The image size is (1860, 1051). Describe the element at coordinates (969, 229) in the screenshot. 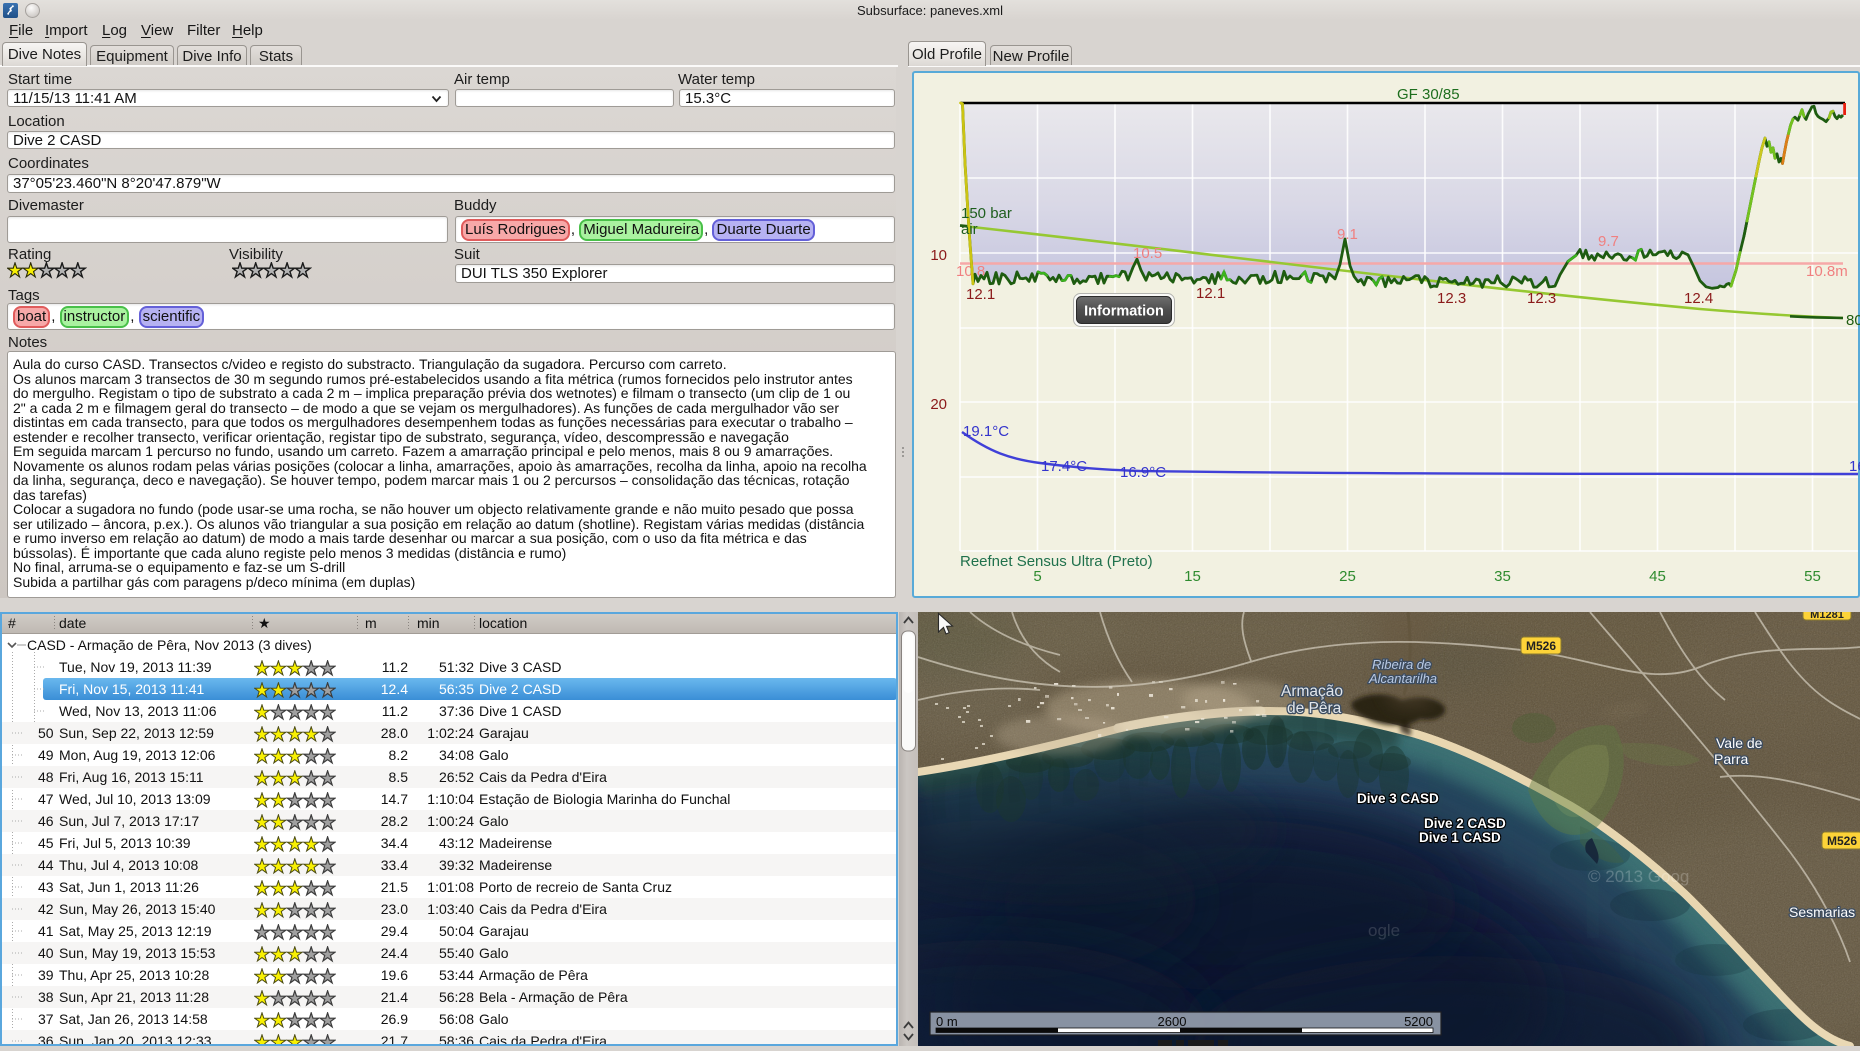

I see `svg-text: air` at that location.